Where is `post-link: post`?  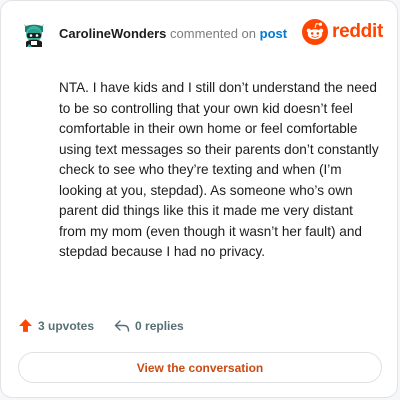 post-link: post is located at coordinates (273, 33).